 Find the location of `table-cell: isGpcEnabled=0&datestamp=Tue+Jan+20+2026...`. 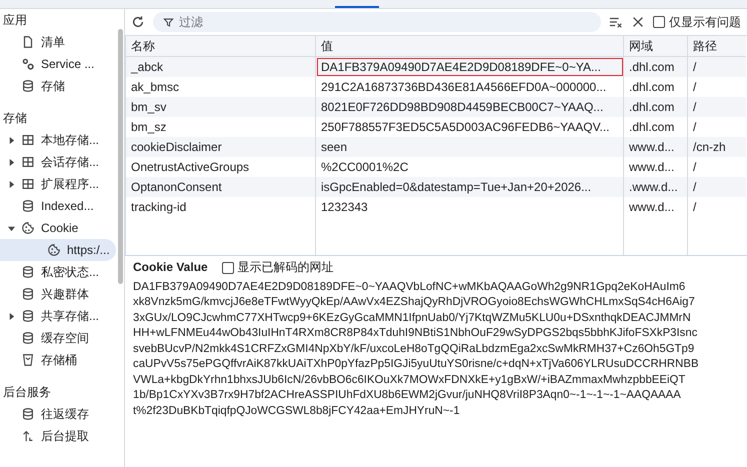

table-cell: isGpcEnabled=0&datestamp=Tue+Jan+20+2026... is located at coordinates (470, 187).